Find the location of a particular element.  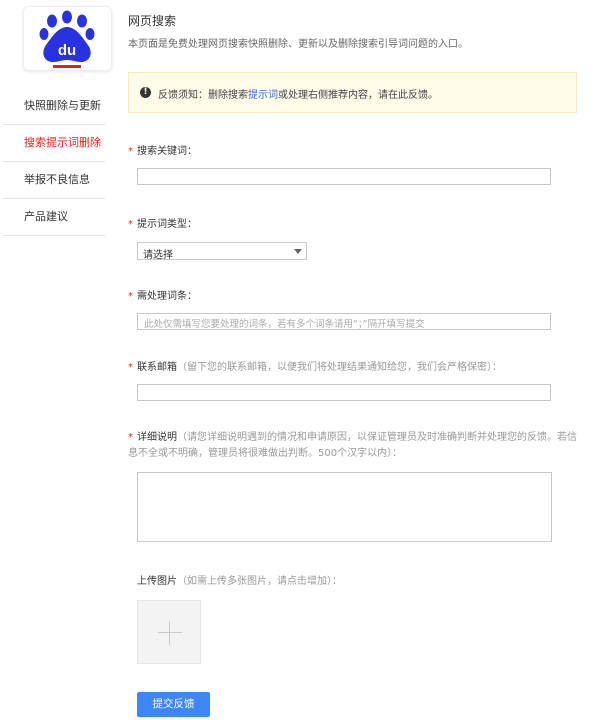

page-title: 网页搜索 is located at coordinates (152, 21).